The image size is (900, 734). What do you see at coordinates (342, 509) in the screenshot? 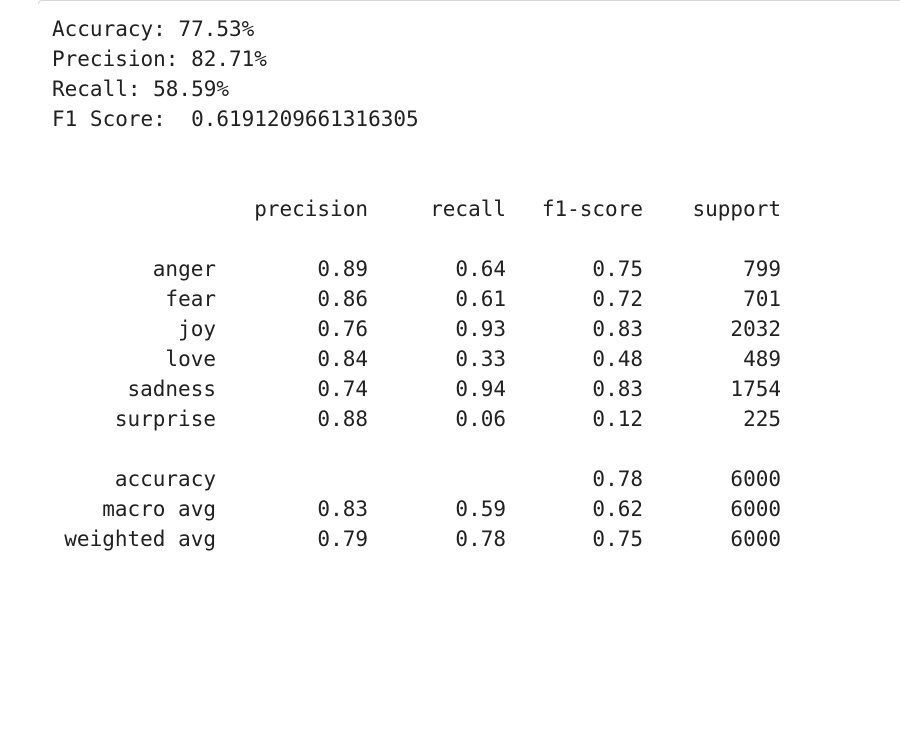
I see `row-precision: 0.83` at bounding box center [342, 509].